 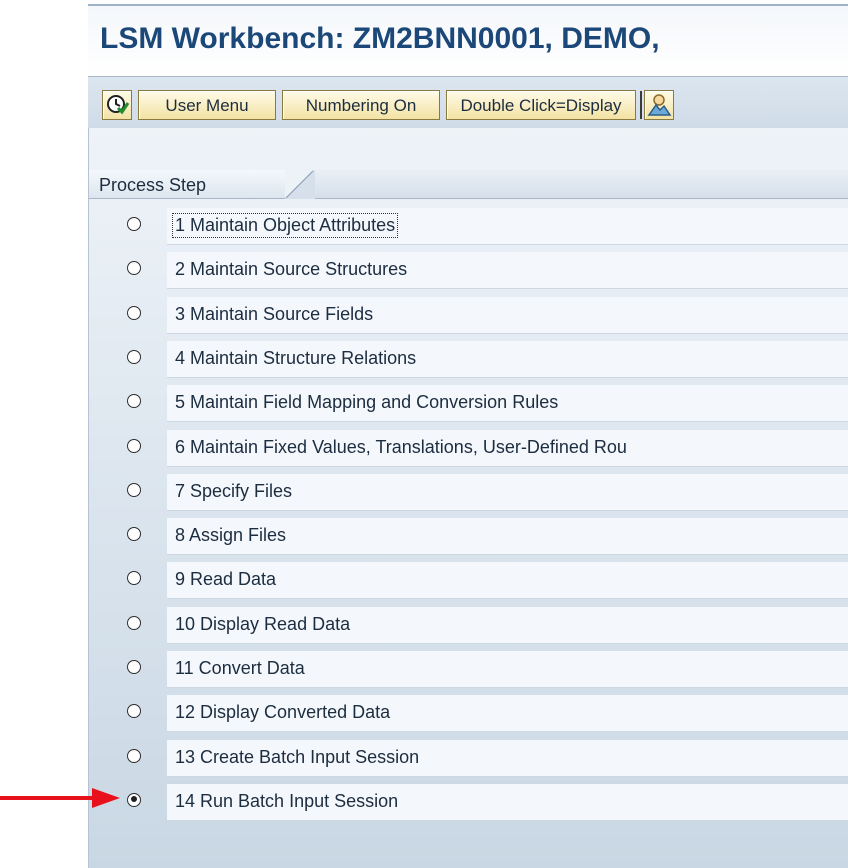 I want to click on toolbar-separator, so click(x=641, y=105).